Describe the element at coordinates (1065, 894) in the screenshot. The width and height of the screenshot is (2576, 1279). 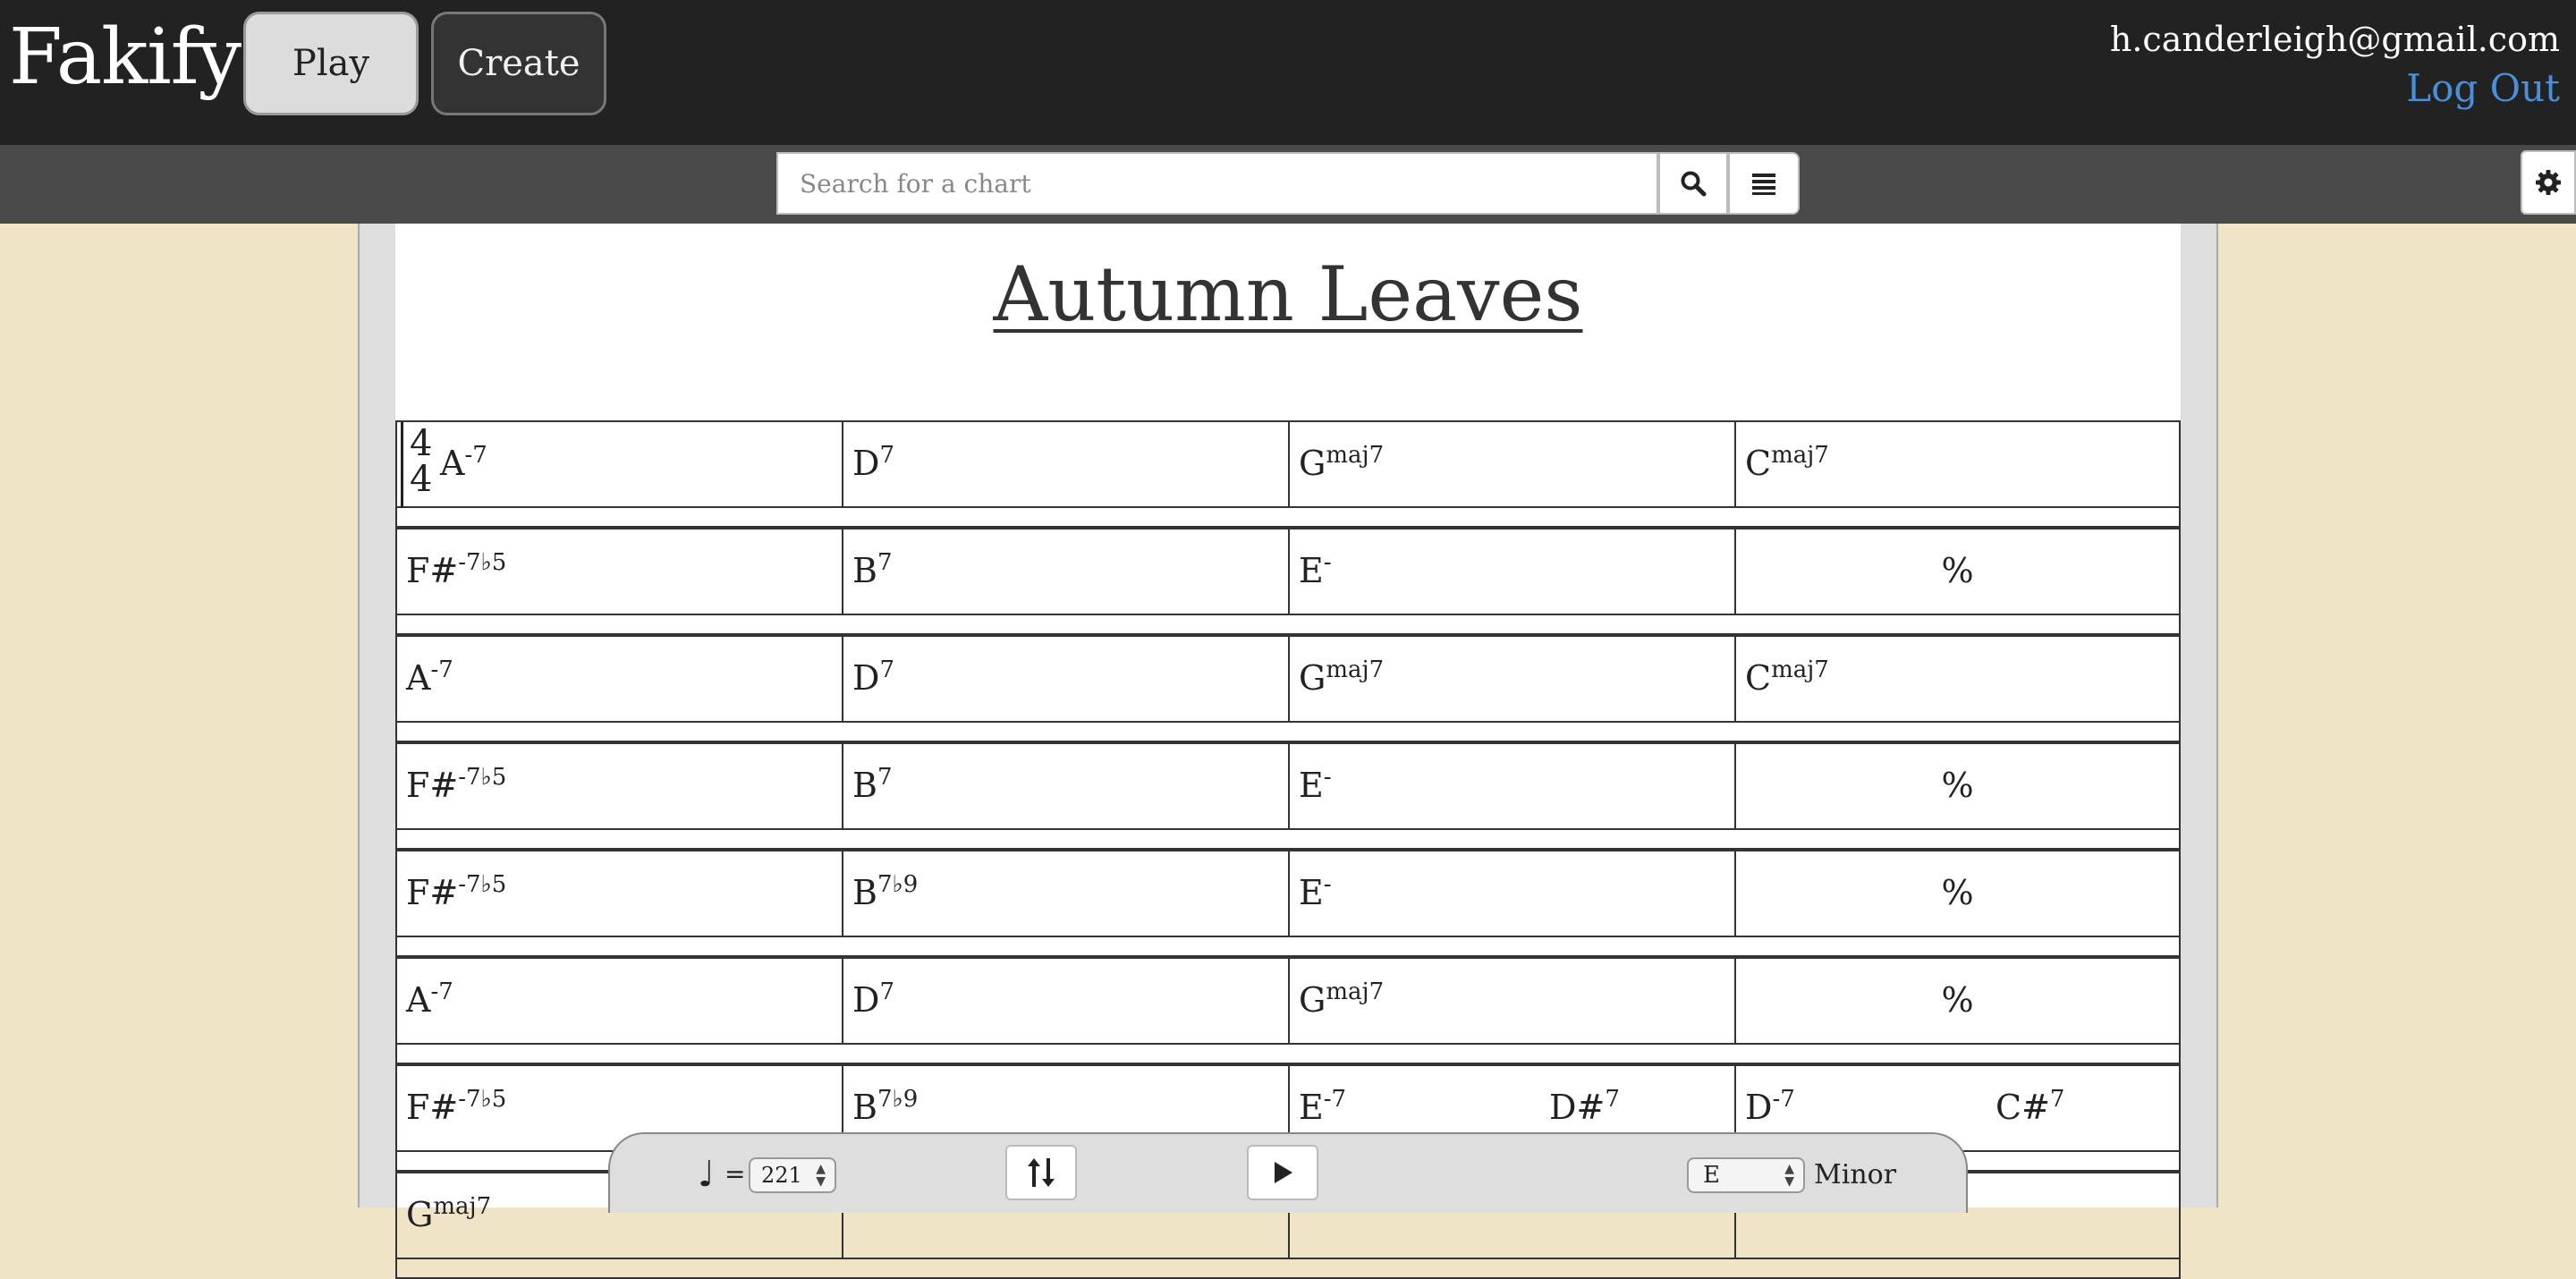
I see `measure: B7♭9` at that location.